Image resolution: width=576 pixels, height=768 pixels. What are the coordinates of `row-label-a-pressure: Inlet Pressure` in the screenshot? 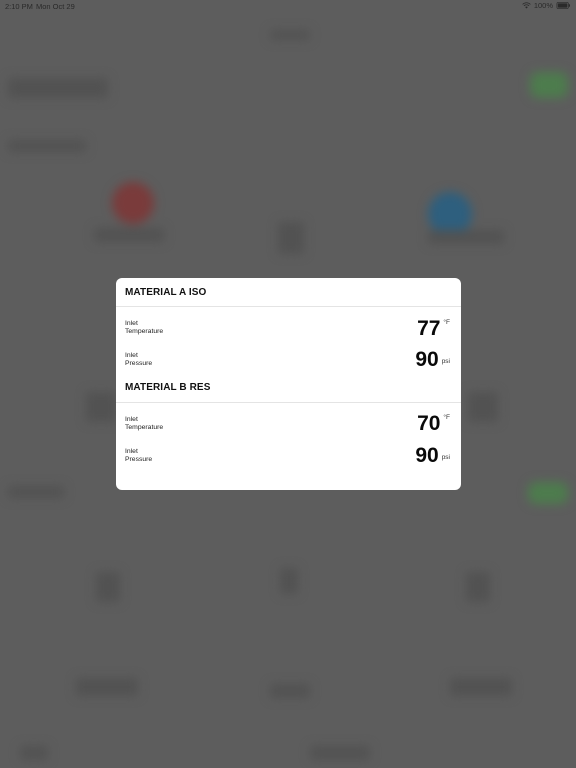 It's located at (138, 360).